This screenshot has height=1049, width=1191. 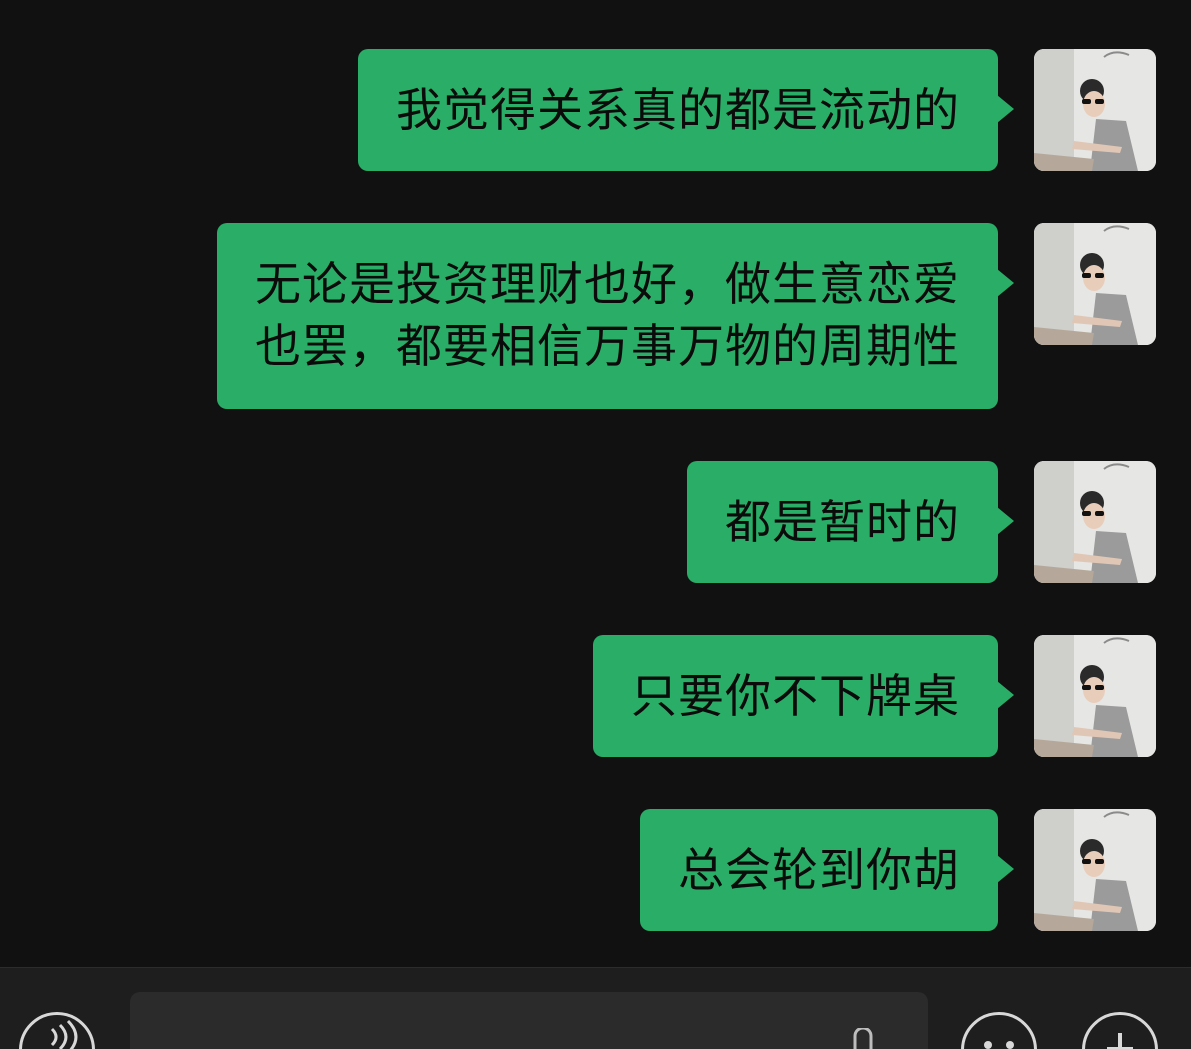 I want to click on message-row: 都是暂时的, so click(x=921, y=522).